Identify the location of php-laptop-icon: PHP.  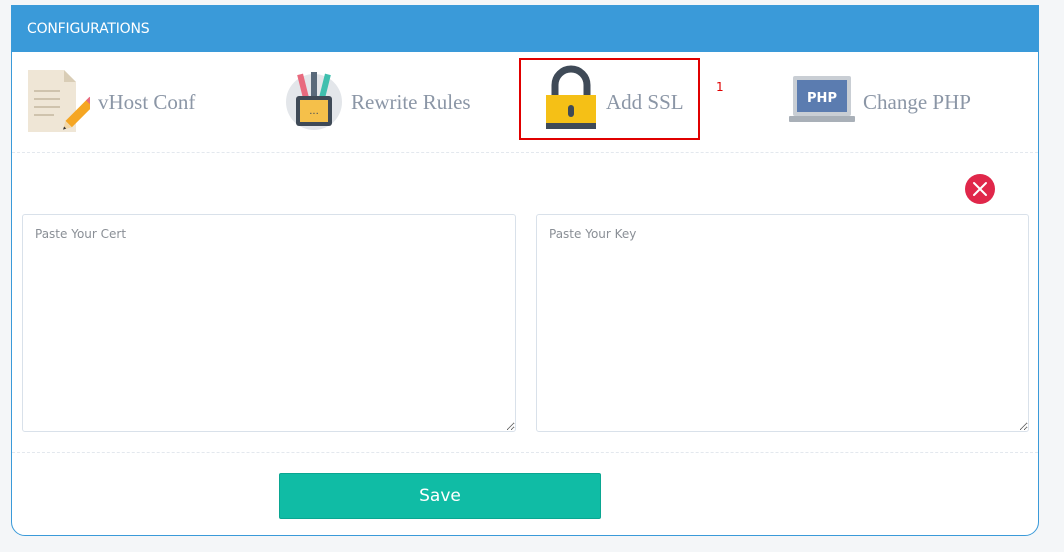
(822, 102).